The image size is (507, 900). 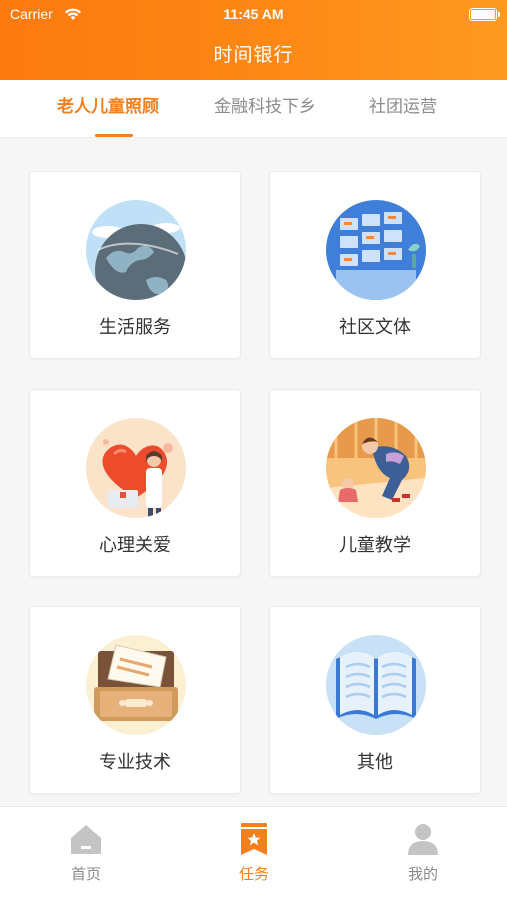 I want to click on nav-label: 任务, so click(x=253, y=874).